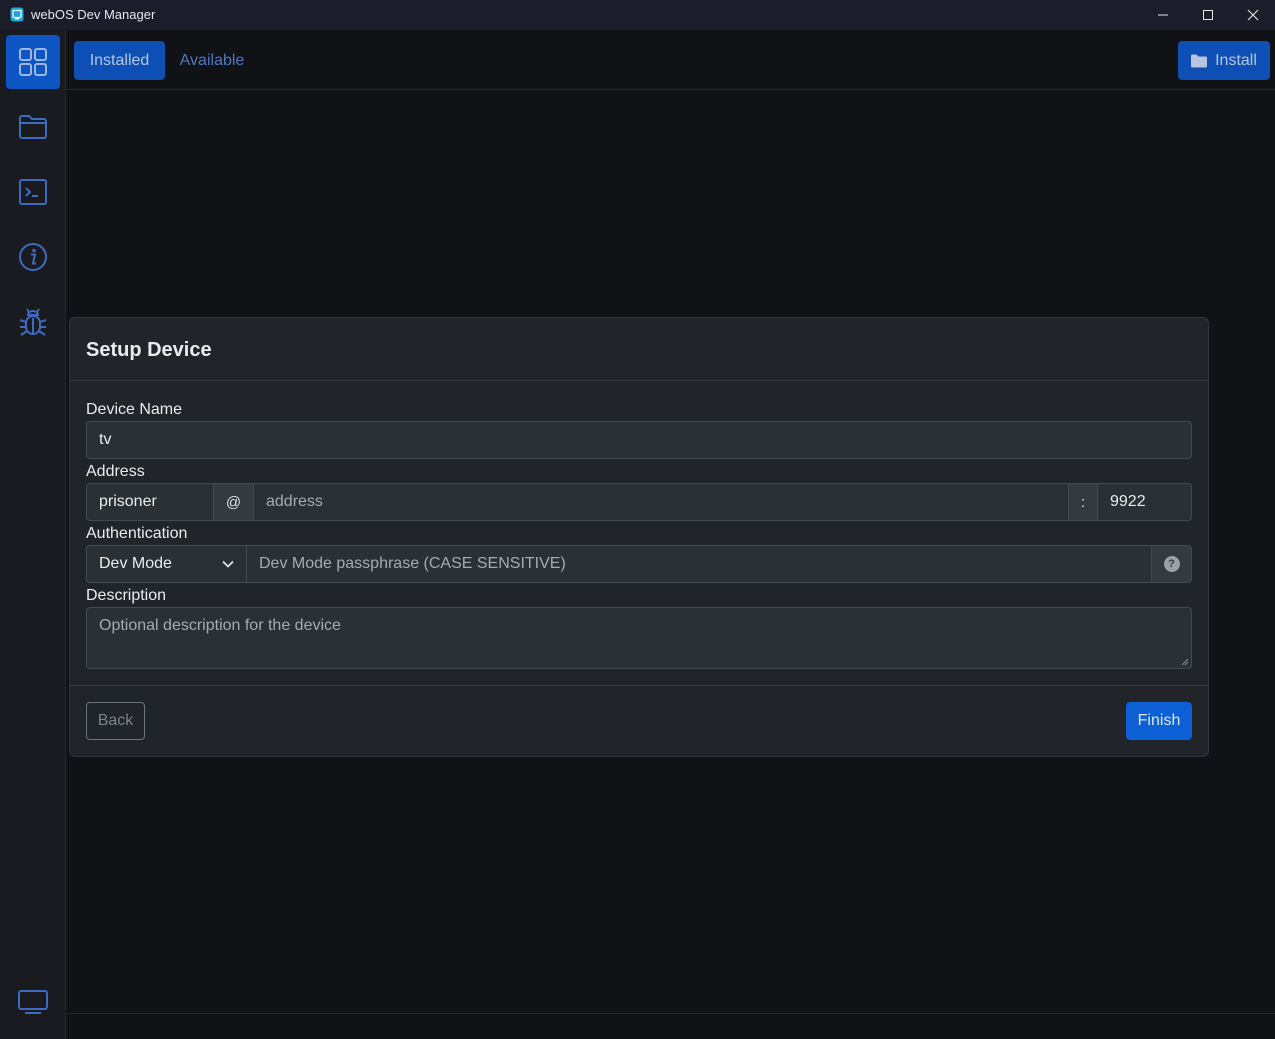  I want to click on back-button: Back, so click(115, 721).